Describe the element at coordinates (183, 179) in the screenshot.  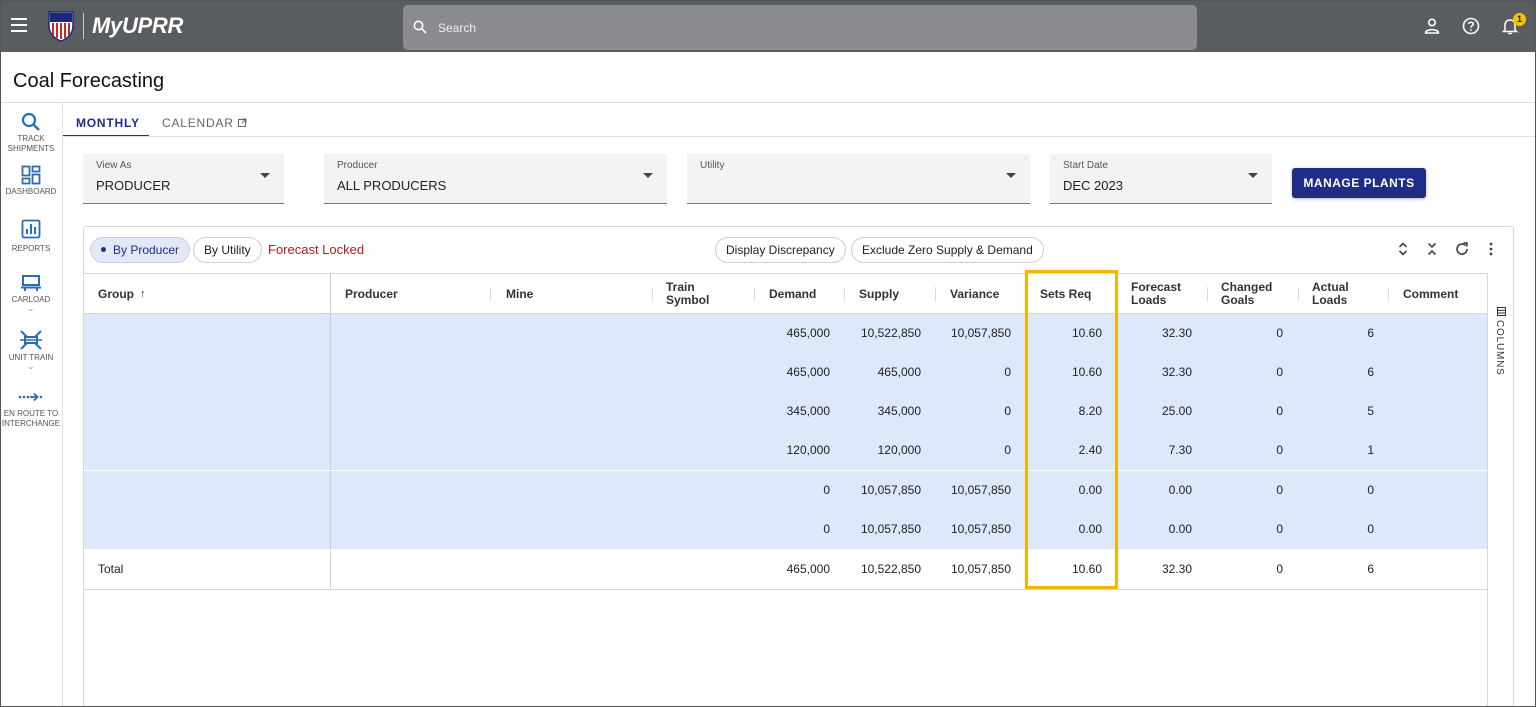
I see `view-as-select: View As PRODUCER` at that location.